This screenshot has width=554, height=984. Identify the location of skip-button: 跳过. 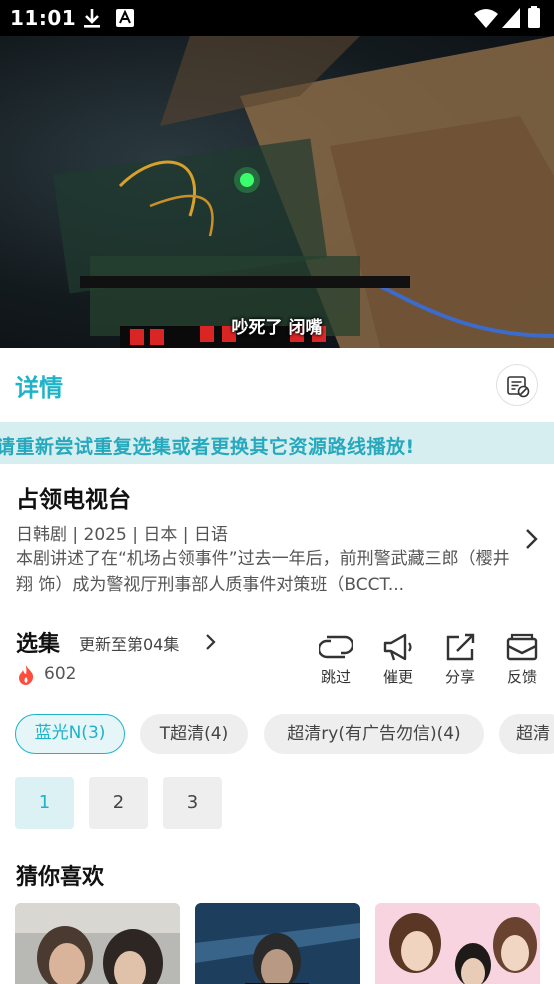
(336, 659).